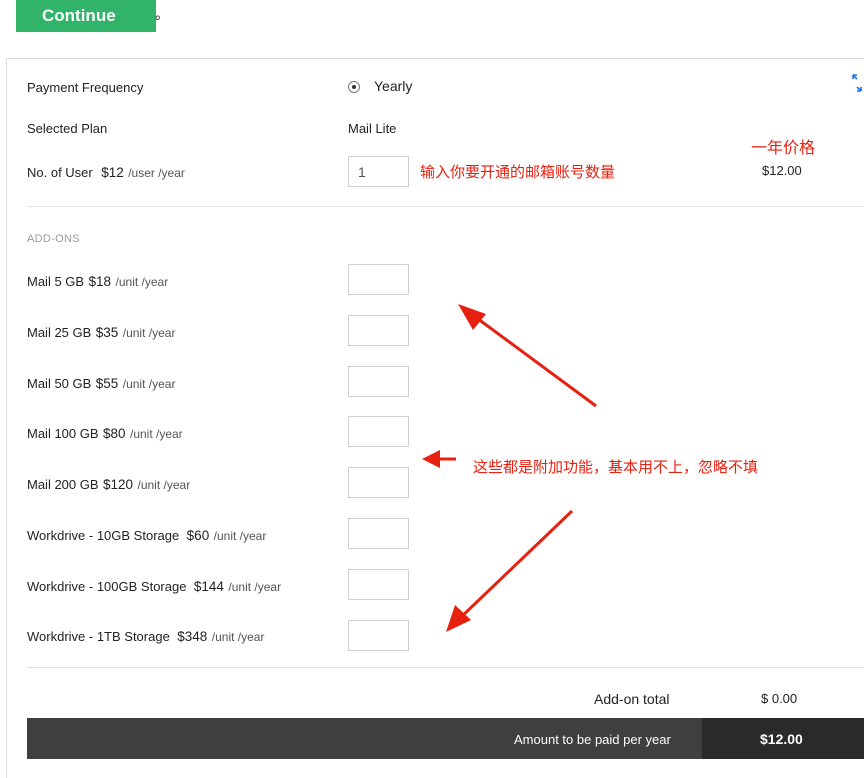  What do you see at coordinates (779, 698) in the screenshot?
I see `addon-total-value: $ 0.00` at bounding box center [779, 698].